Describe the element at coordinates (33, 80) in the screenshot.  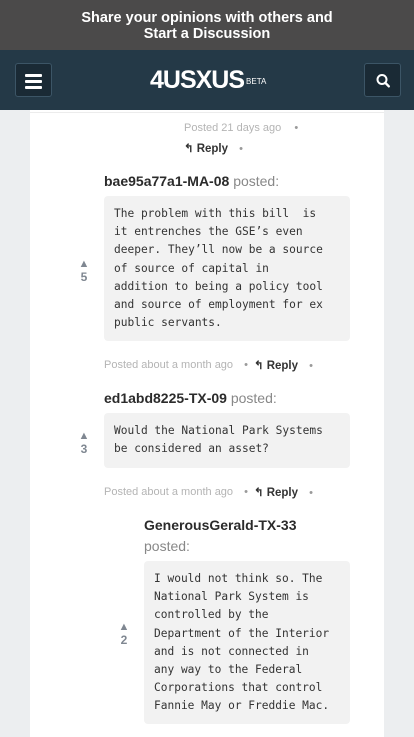
I see `menu-button` at that location.